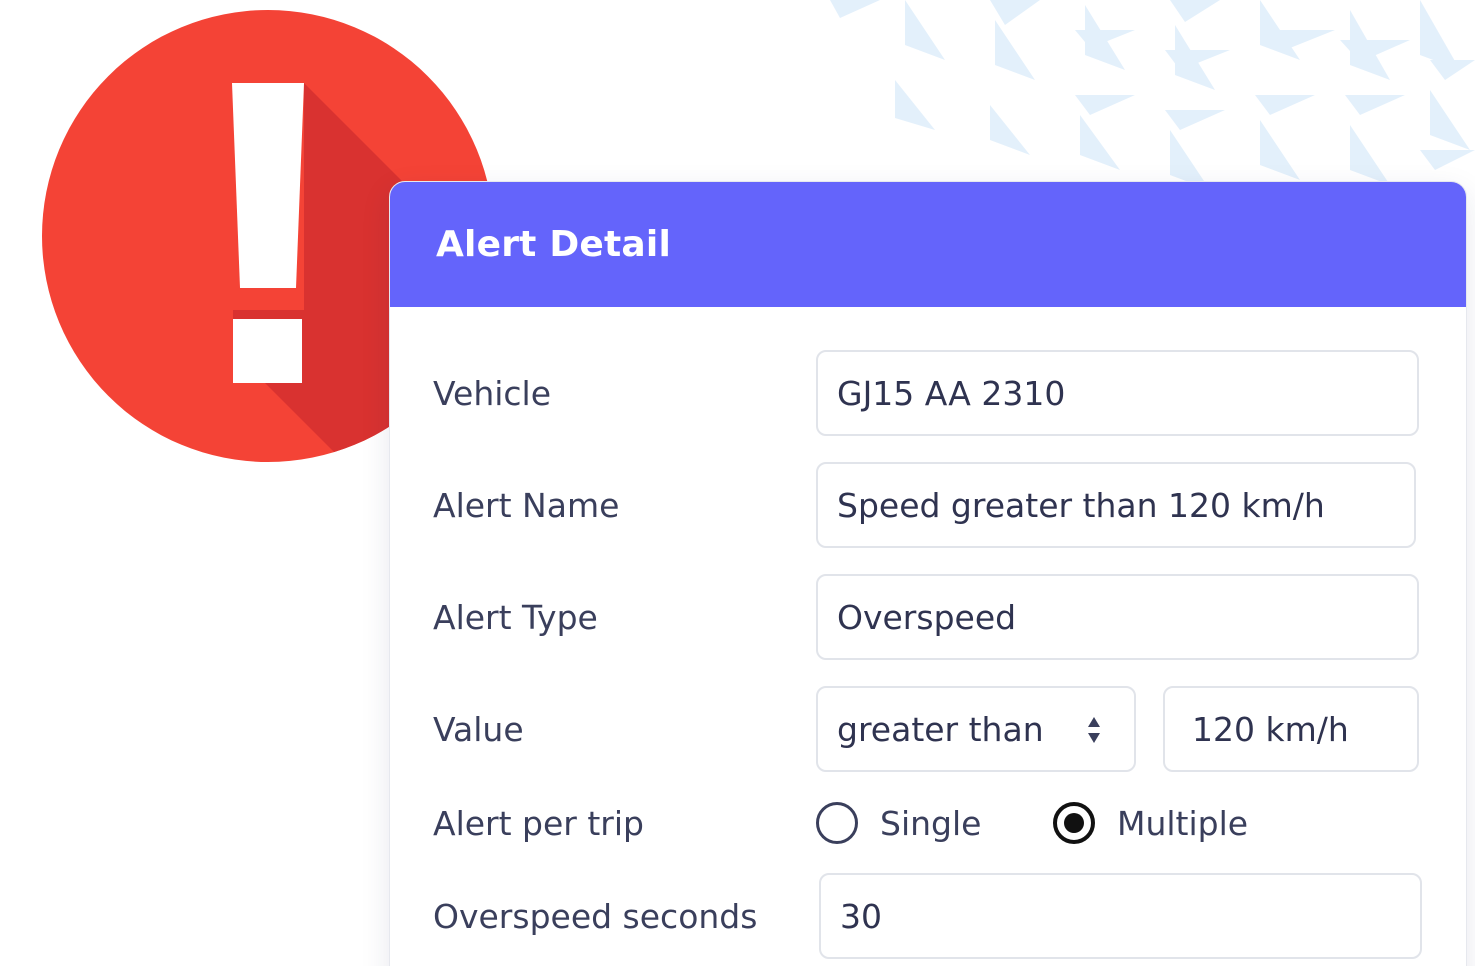 The image size is (1475, 966). Describe the element at coordinates (538, 823) in the screenshot. I see `alert-per-trip-label: Alert per trip` at that location.